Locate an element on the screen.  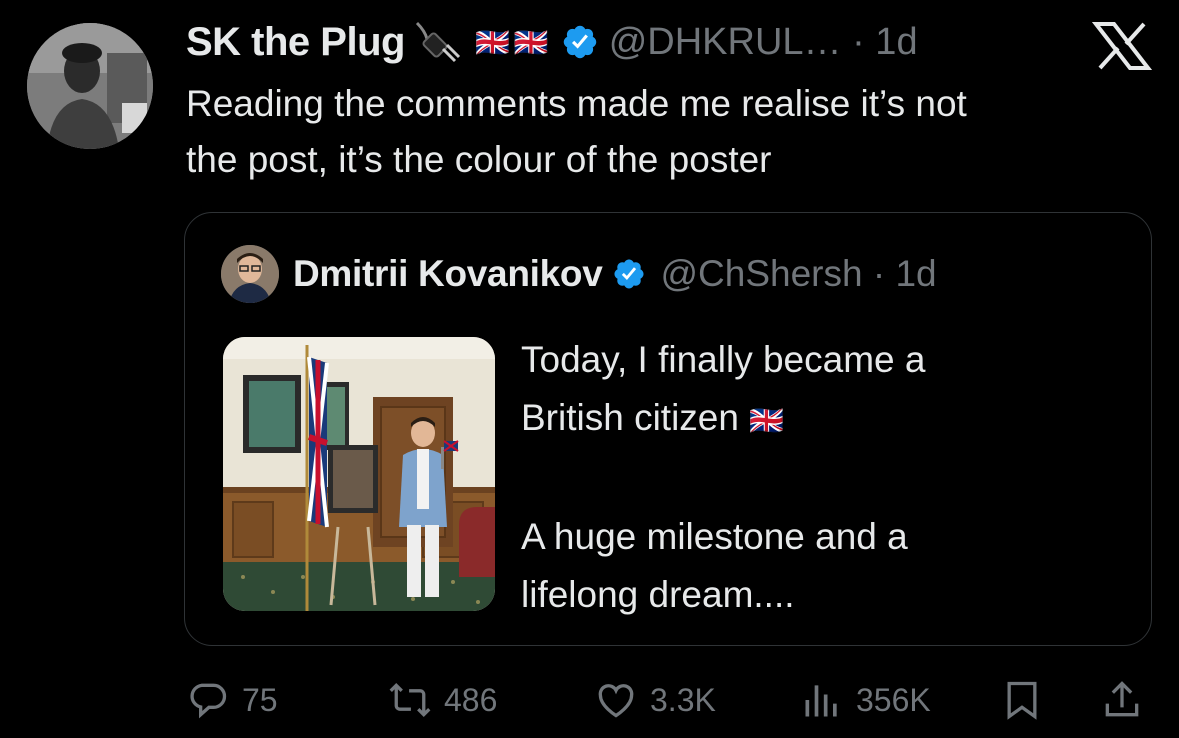
quoted-tweet-header: Dmitrii Kovanikov @ChShersh · 1d is located at coordinates (579, 274).